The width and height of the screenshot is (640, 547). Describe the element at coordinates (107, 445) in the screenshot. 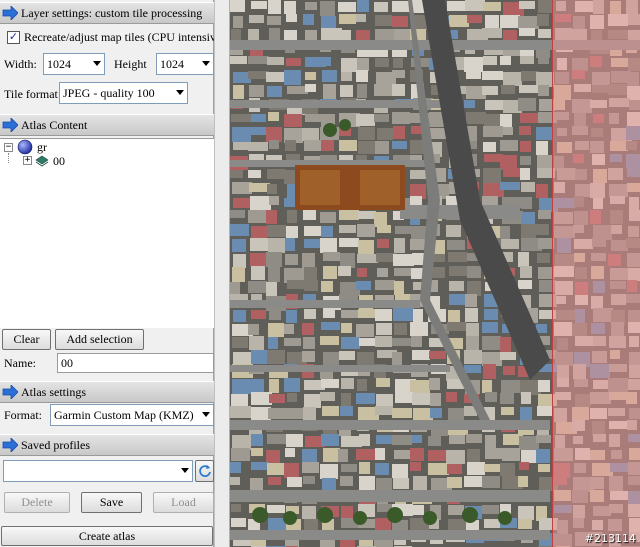

I see `saved-profiles-header: Saved profiles` at that location.